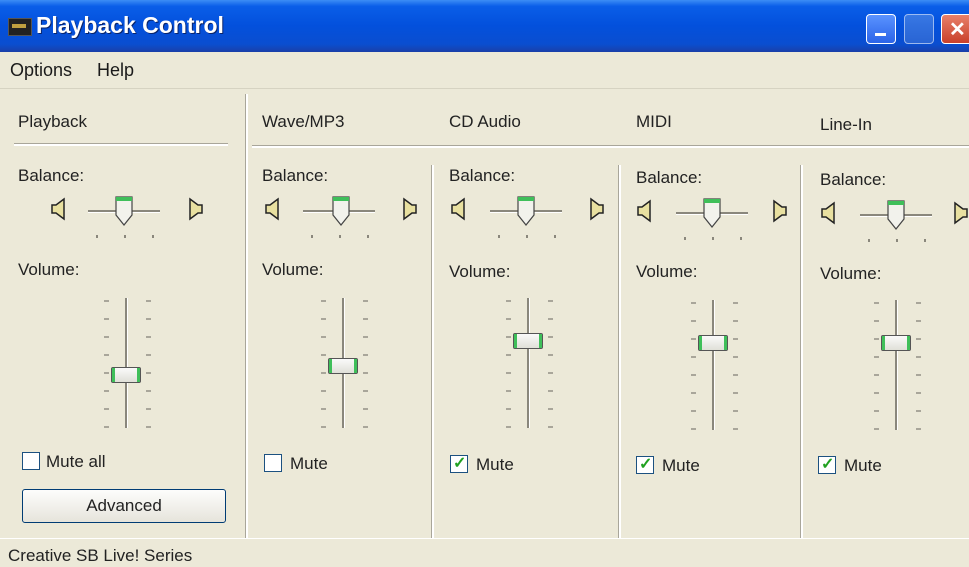  I want to click on channels-header-divider, so click(610, 146).